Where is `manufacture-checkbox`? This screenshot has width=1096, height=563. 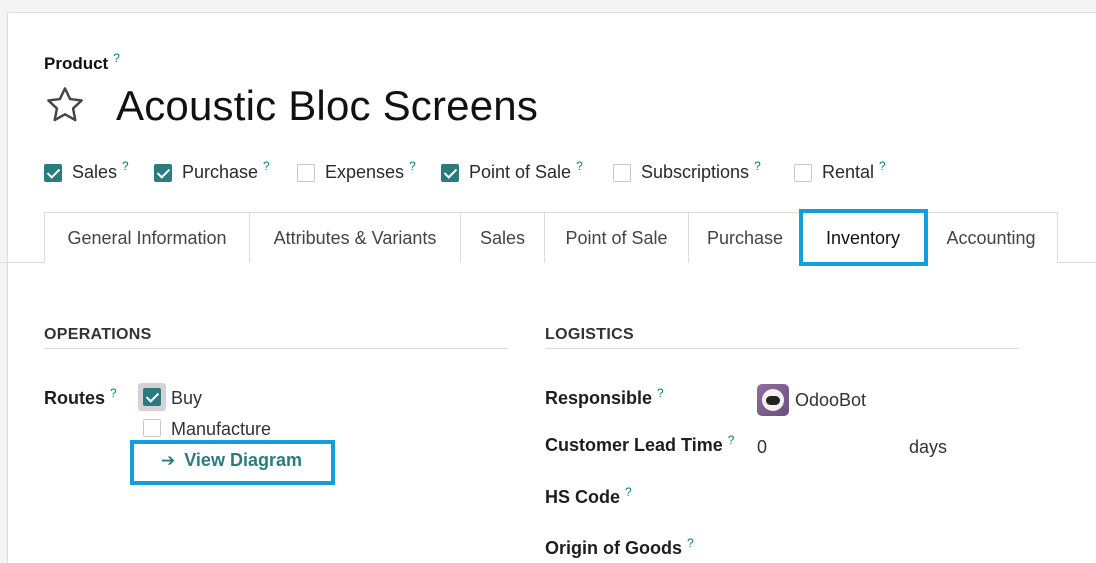
manufacture-checkbox is located at coordinates (152, 428).